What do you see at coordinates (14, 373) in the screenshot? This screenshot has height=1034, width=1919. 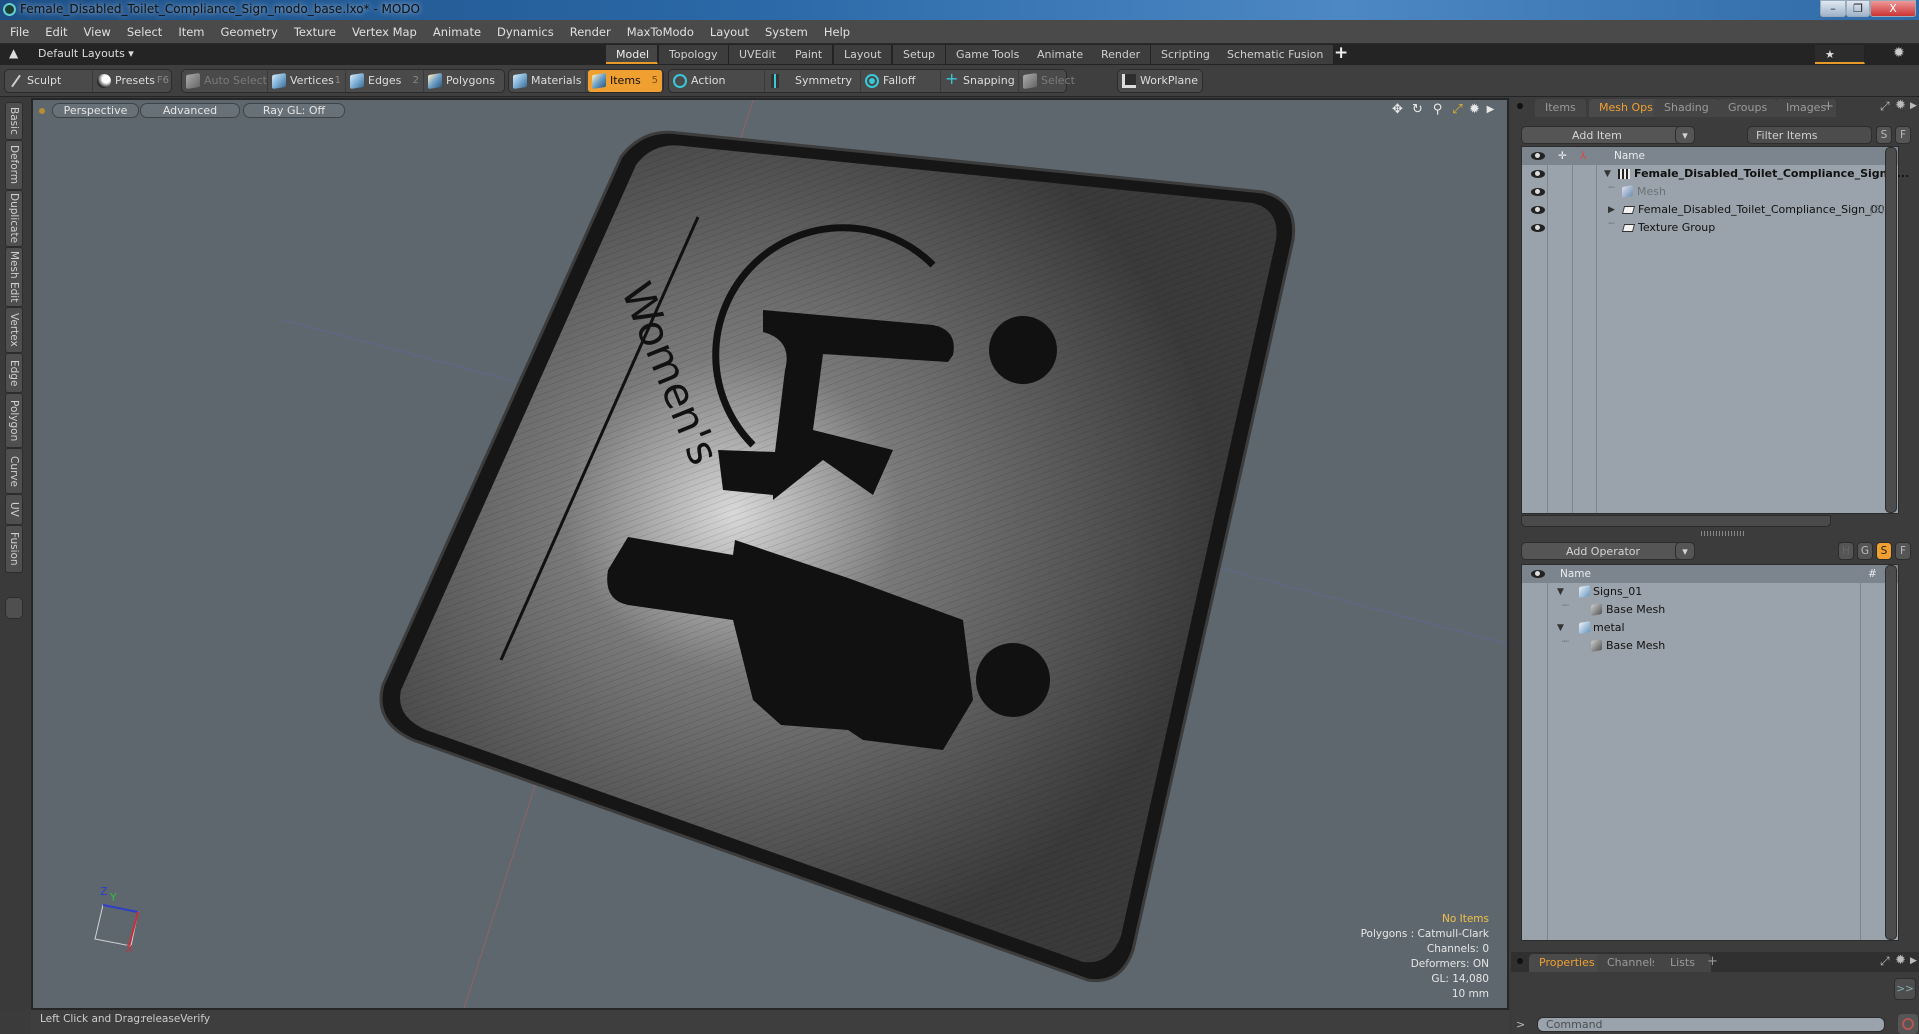 I see `tab-edge: Edge` at bounding box center [14, 373].